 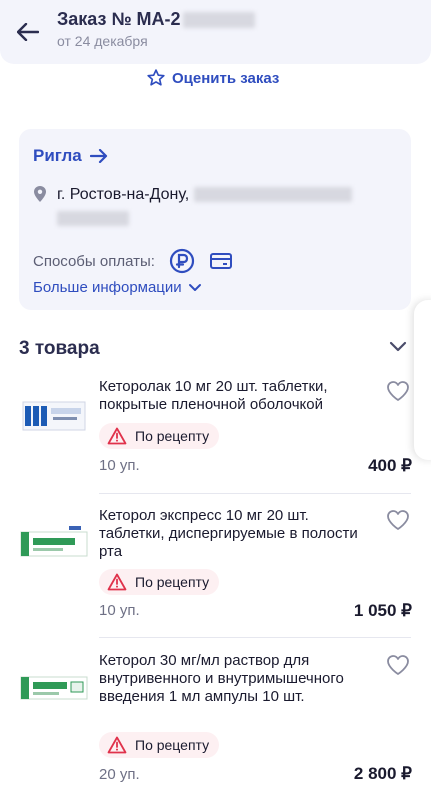 I want to click on order-date: от 24 декабря, so click(x=102, y=41).